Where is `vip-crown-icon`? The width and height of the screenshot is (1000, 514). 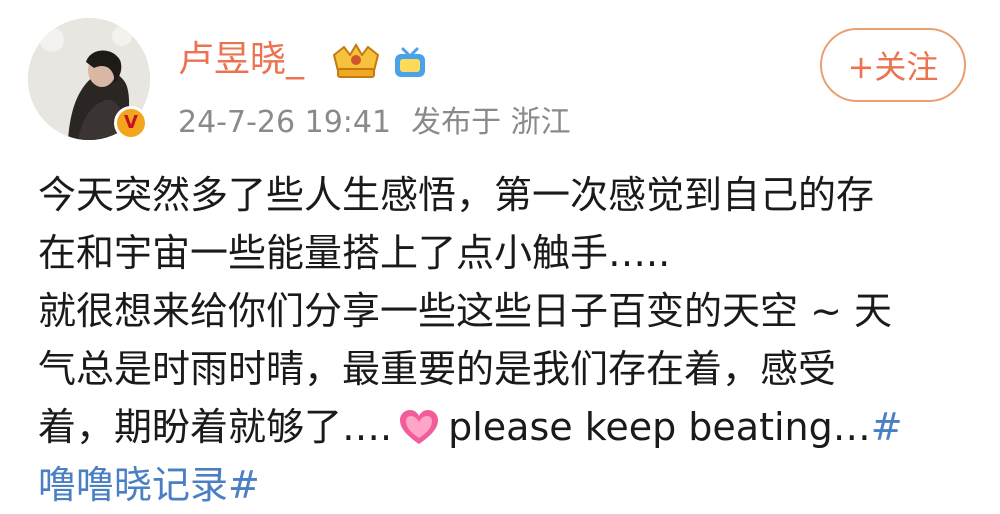
vip-crown-icon is located at coordinates (356, 61).